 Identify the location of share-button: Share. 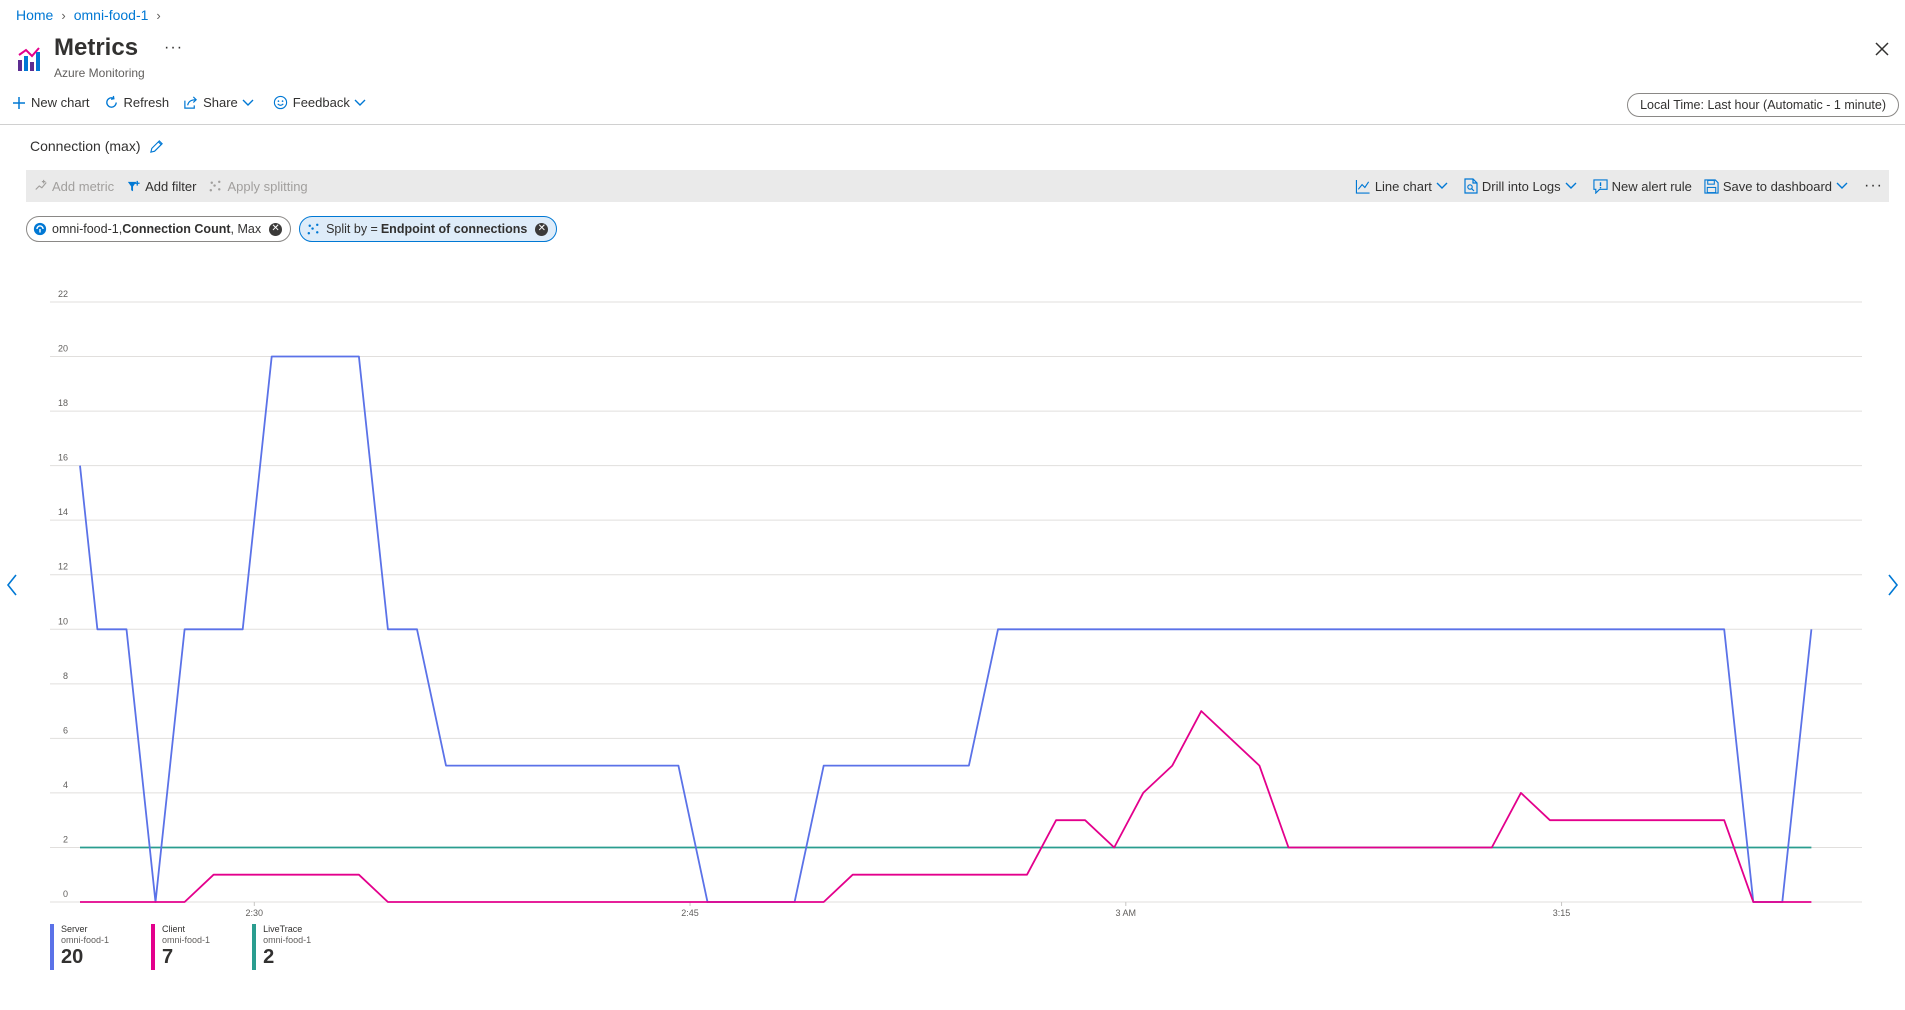
(221, 102).